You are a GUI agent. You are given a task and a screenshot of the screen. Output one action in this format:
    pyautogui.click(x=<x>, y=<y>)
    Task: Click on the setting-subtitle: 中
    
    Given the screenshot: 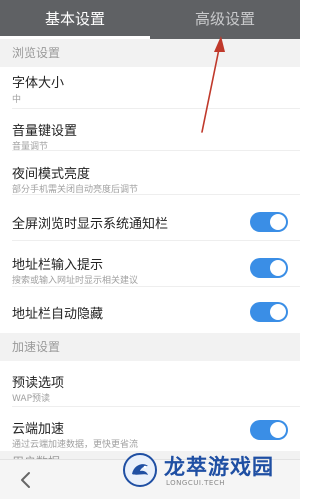 What is the action you would take?
    pyautogui.click(x=17, y=100)
    